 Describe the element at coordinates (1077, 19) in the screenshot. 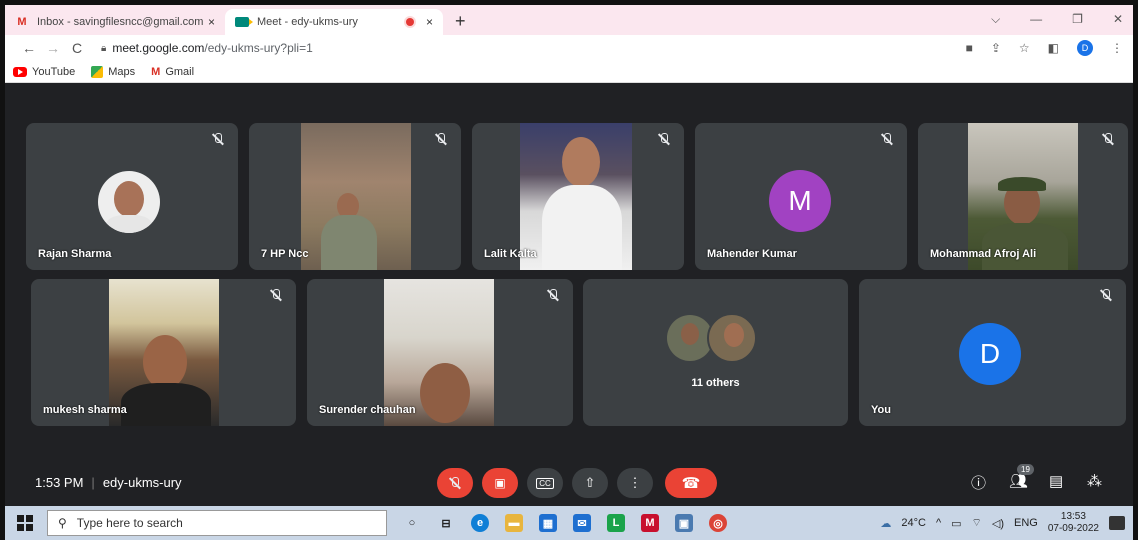

I see `restore-button: ❐` at that location.